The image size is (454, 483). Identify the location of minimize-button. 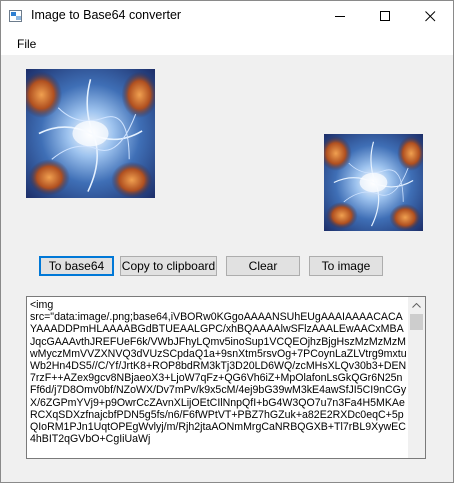
(340, 16).